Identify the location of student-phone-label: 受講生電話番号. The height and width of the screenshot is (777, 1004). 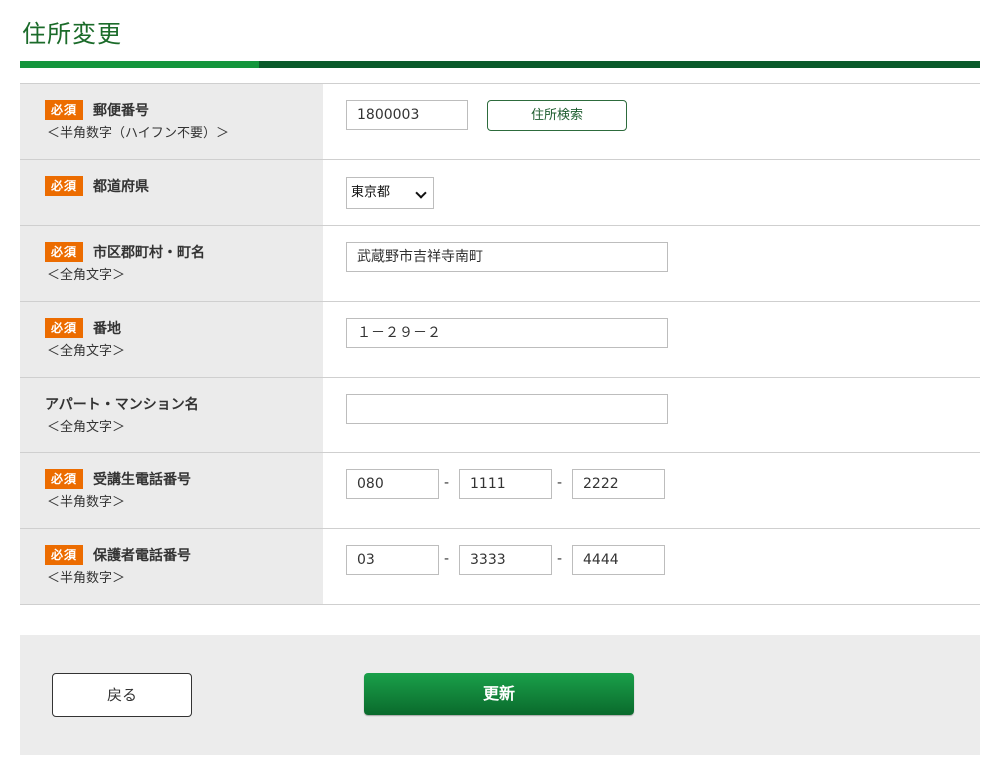
(142, 480).